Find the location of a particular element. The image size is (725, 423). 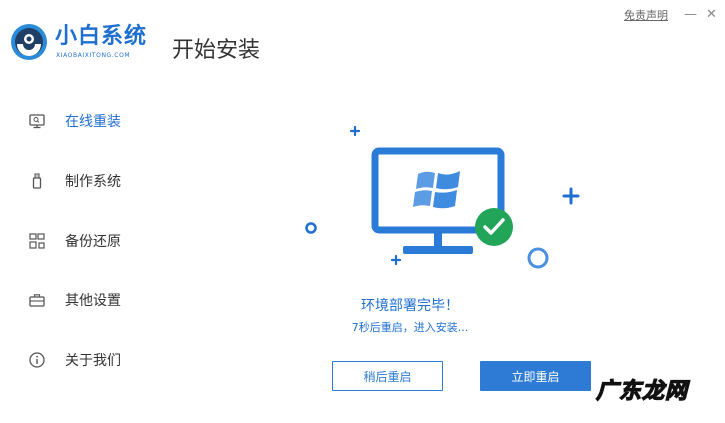

backup-grid-icon is located at coordinates (37, 241).